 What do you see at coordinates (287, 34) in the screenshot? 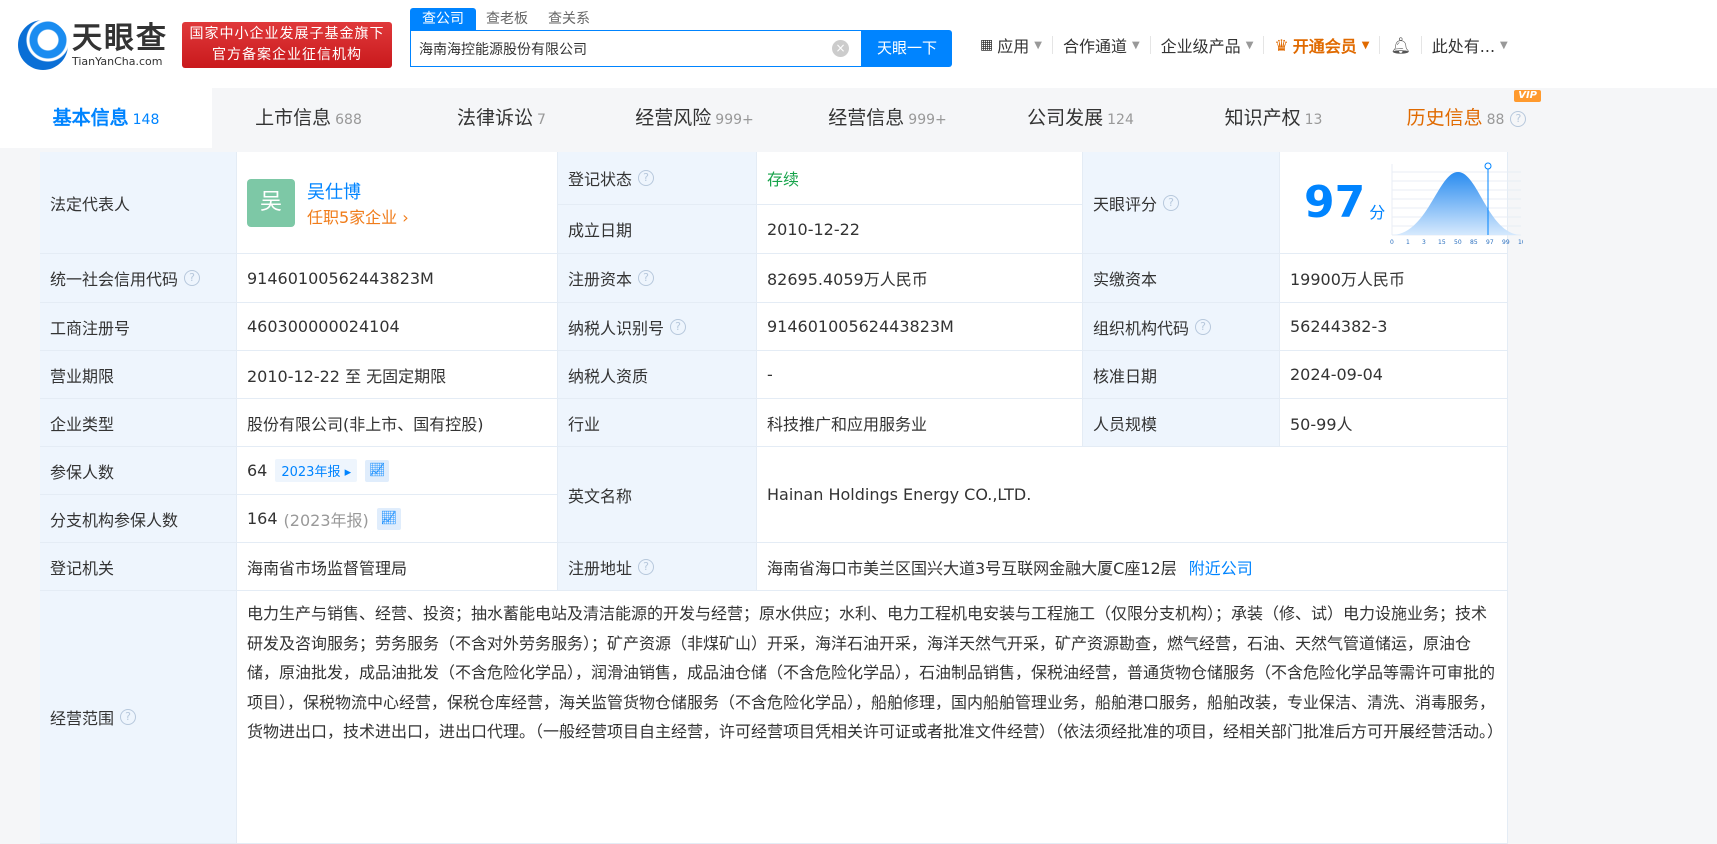
I see `badge-line1: 国家中小企业发展子基金旗下` at bounding box center [287, 34].